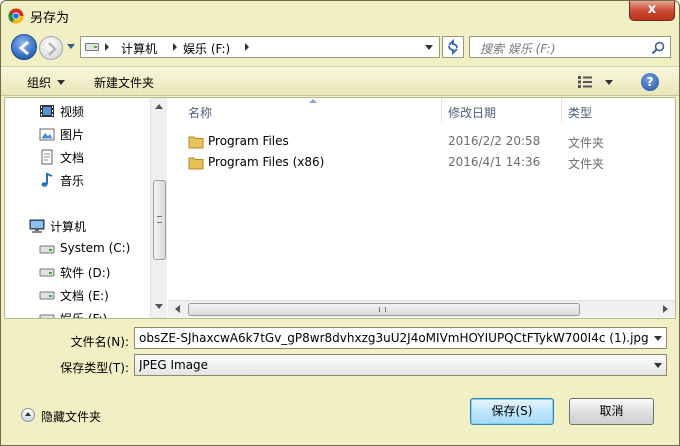  What do you see at coordinates (665, 309) in the screenshot?
I see `scroll-right-icon` at bounding box center [665, 309].